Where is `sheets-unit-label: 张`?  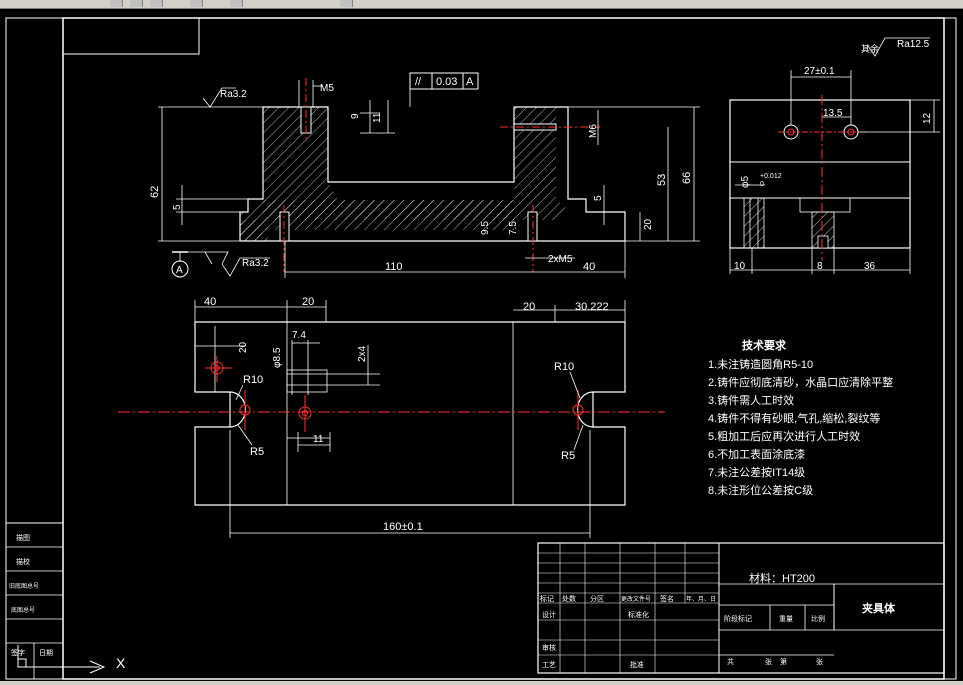 sheets-unit-label: 张 is located at coordinates (768, 661).